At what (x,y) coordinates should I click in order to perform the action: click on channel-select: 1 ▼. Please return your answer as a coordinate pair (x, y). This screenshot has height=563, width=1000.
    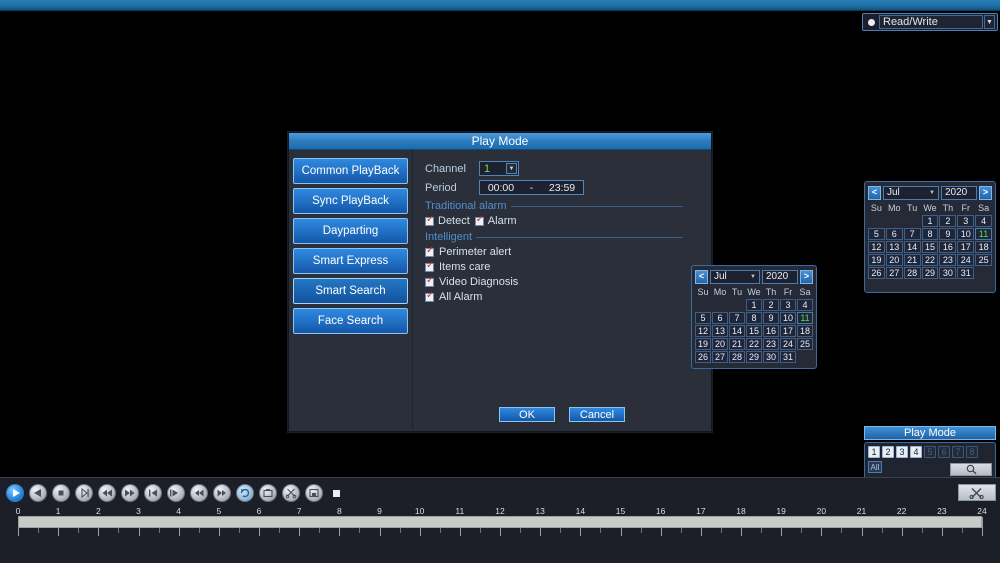
    Looking at the image, I should click on (499, 168).